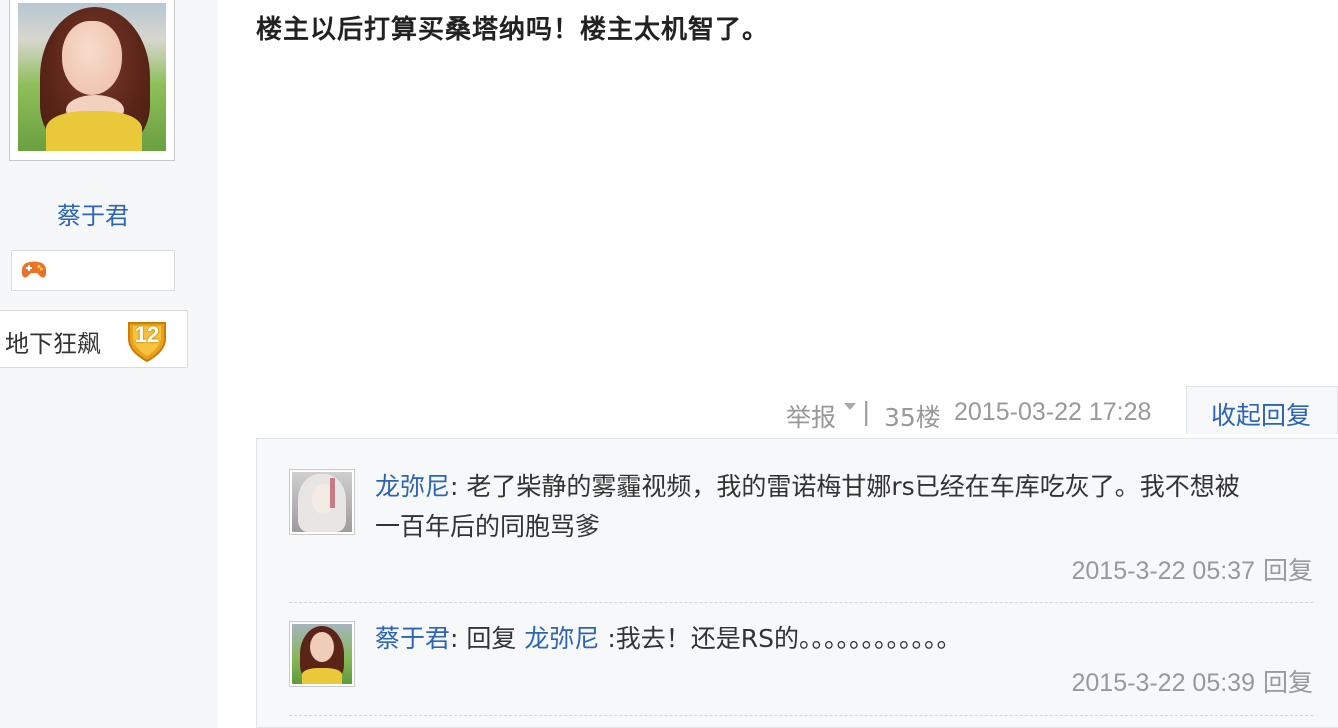 This screenshot has width=1338, height=728. I want to click on author-avatar, so click(92, 80).